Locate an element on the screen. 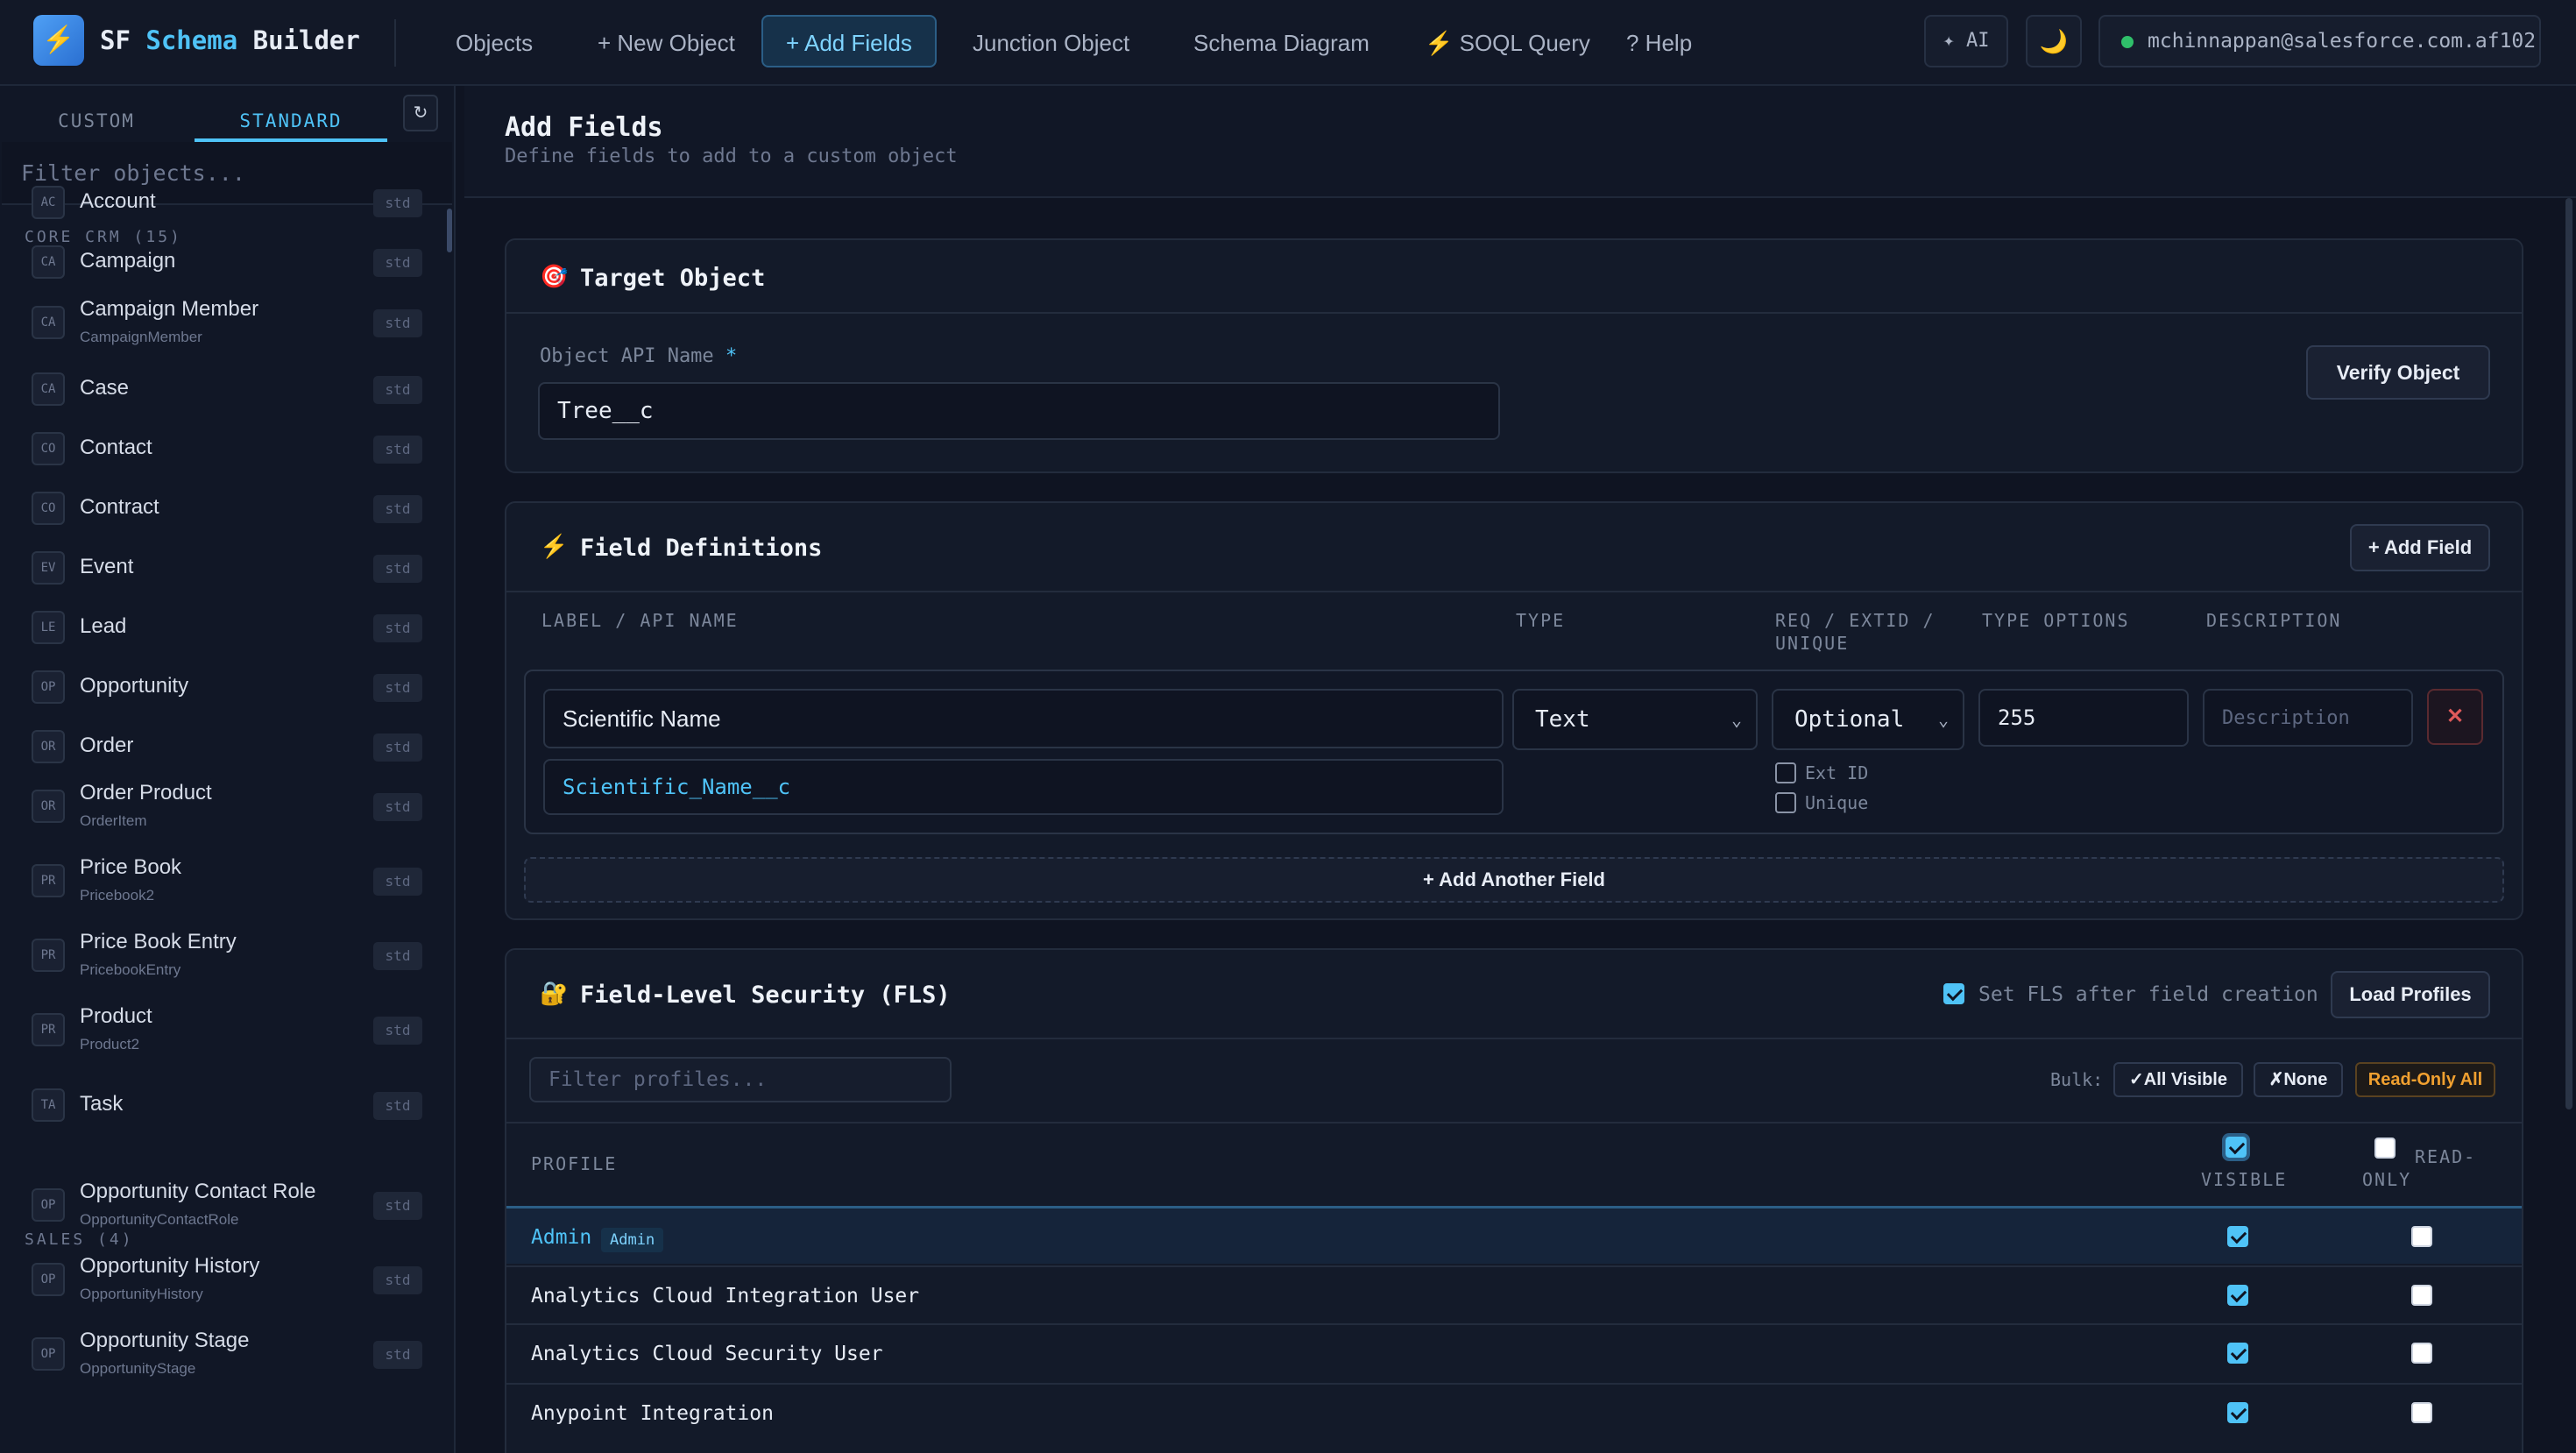 The height and width of the screenshot is (1453, 2576). nav-objects: Objects is located at coordinates (494, 41).